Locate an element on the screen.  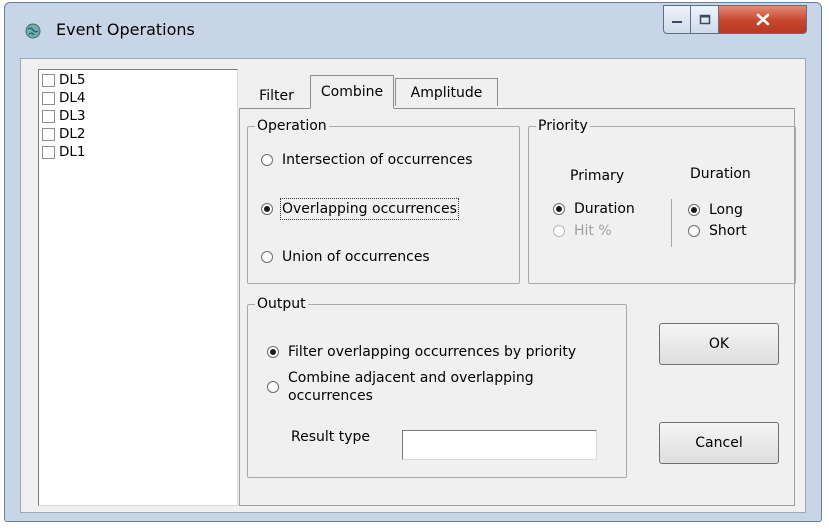
output-legend: Output is located at coordinates (281, 304).